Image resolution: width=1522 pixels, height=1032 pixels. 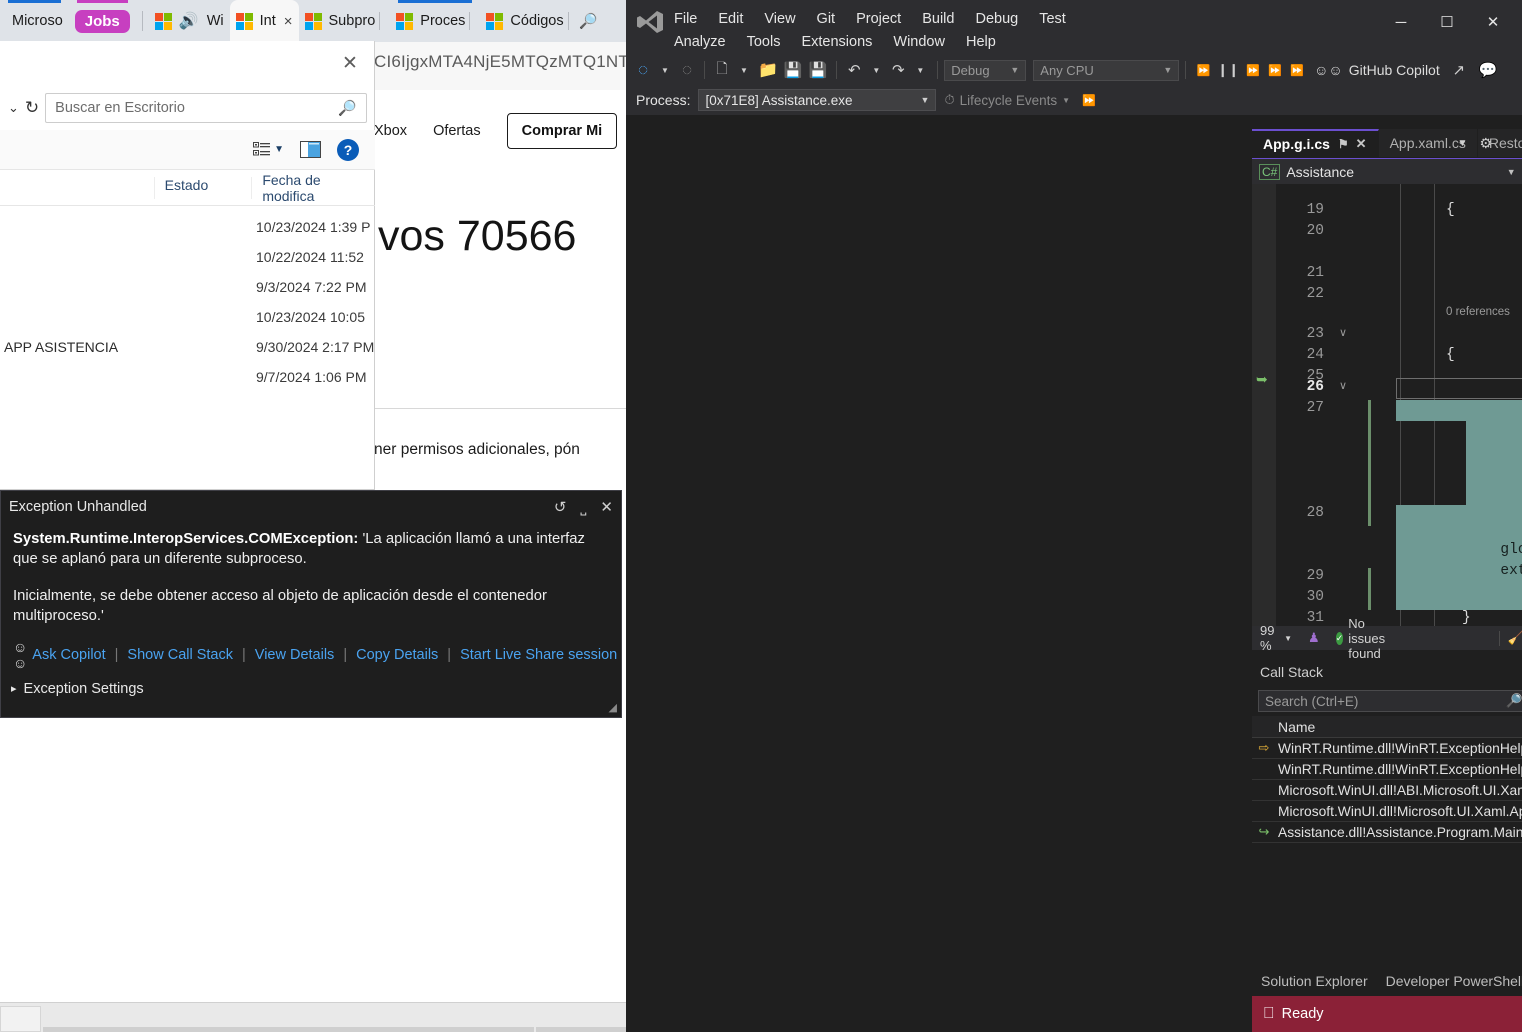 What do you see at coordinates (700, 42) in the screenshot?
I see `menu-analyze: Analyze` at bounding box center [700, 42].